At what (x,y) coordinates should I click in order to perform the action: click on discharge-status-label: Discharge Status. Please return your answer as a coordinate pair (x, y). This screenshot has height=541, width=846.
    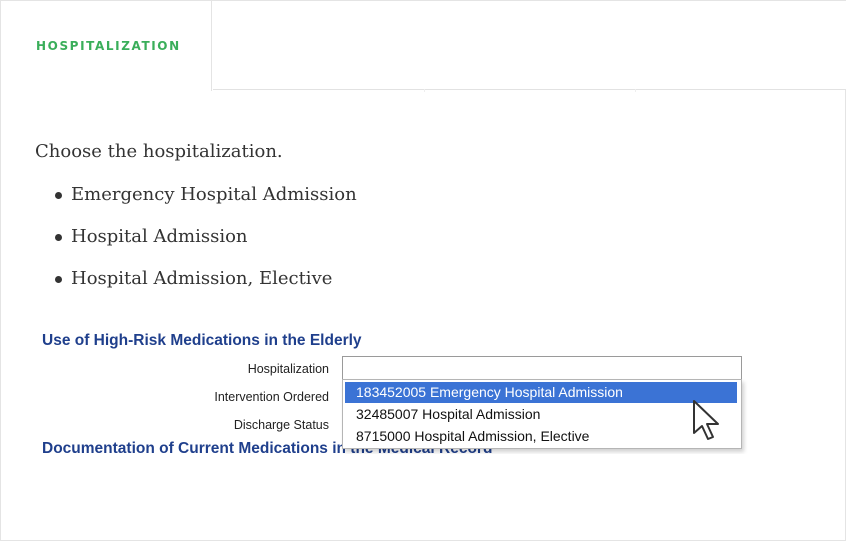
    Looking at the image, I should click on (281, 425).